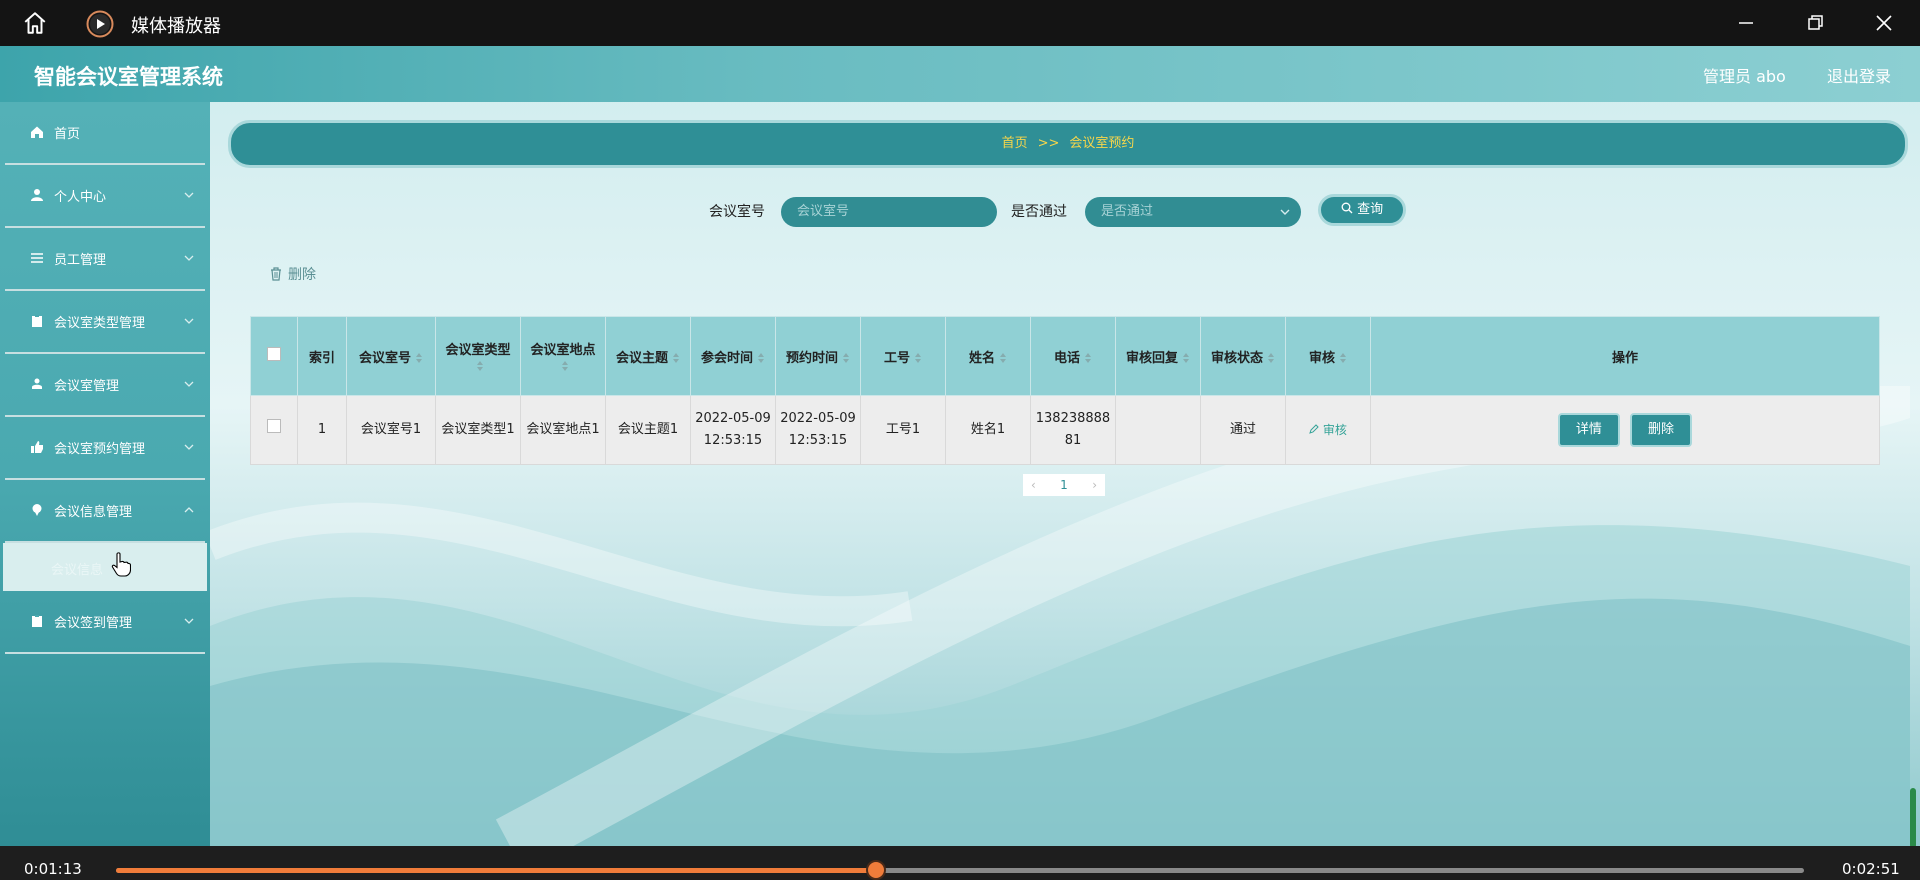  What do you see at coordinates (322, 356) in the screenshot?
I see `column-header: 索引` at bounding box center [322, 356].